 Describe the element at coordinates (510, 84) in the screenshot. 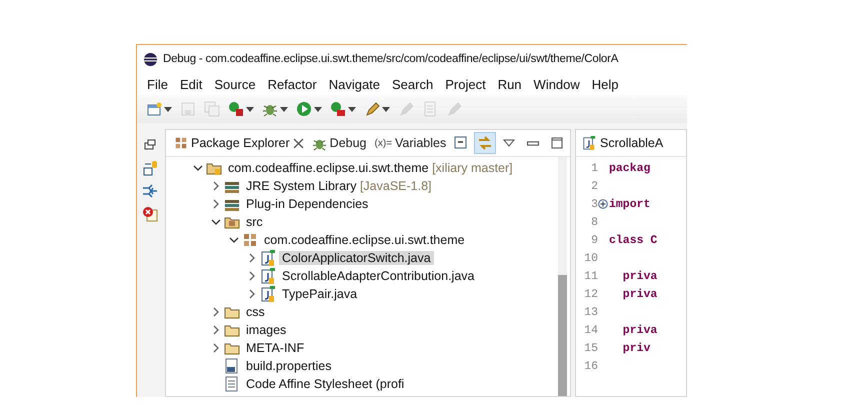

I see `menu-item: Run` at that location.